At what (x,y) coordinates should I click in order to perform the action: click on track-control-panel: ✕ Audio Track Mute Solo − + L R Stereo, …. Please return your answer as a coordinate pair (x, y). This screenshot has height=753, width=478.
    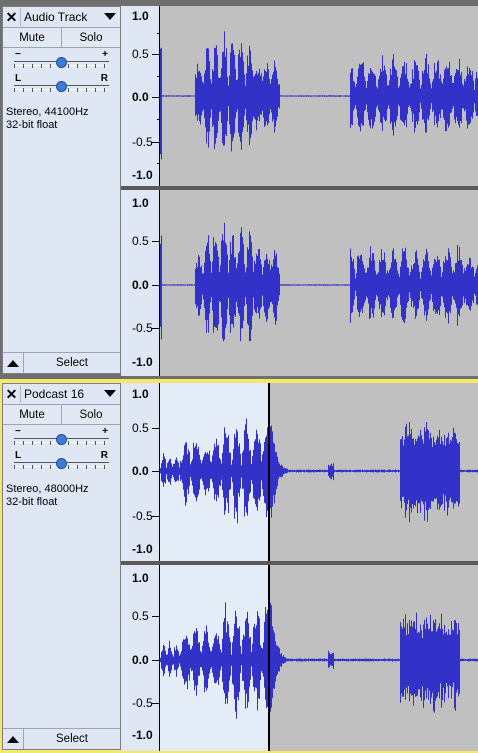
    Looking at the image, I should click on (61, 190).